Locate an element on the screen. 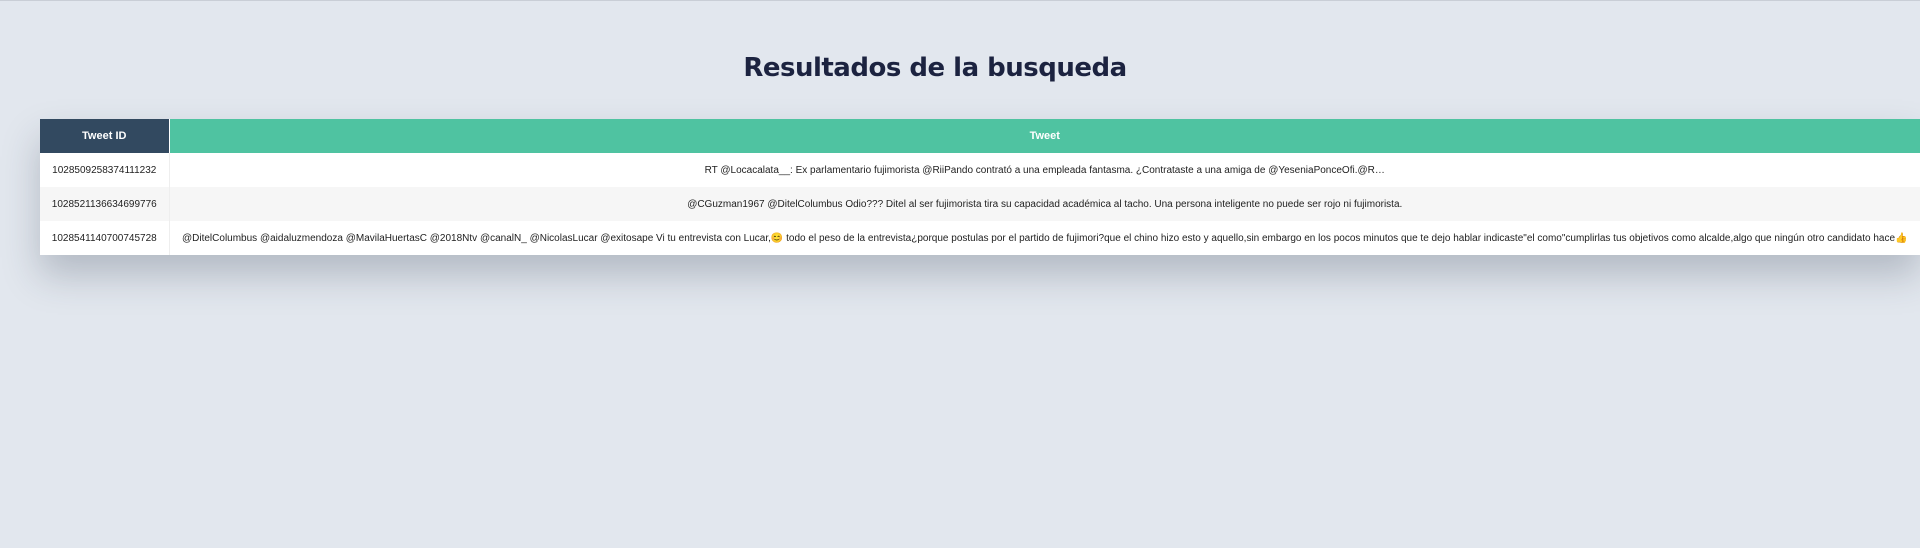  column-header-tweet-id: Tweet ID is located at coordinates (104, 136).